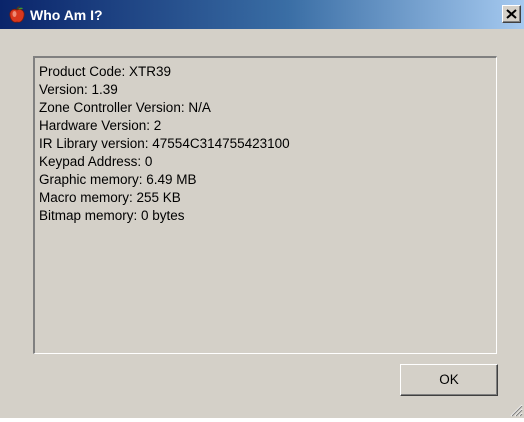 The height and width of the screenshot is (422, 524). Describe the element at coordinates (110, 197) in the screenshot. I see `info-line: Macro memory: 255 KB` at that location.